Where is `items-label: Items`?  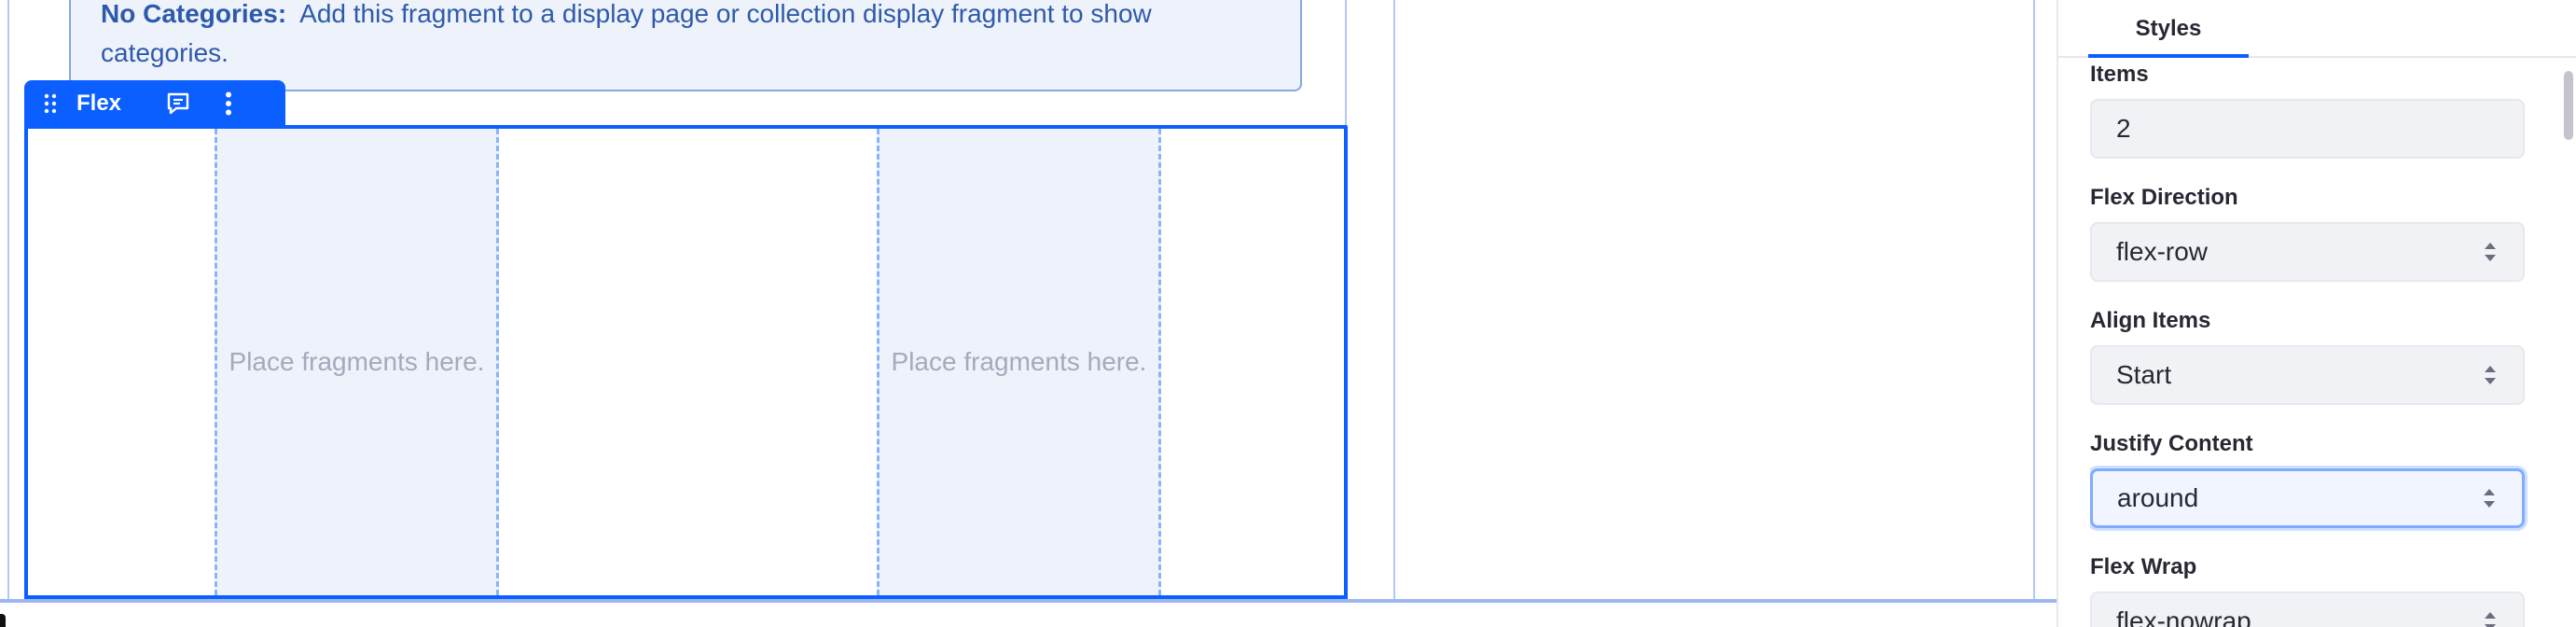 items-label: Items is located at coordinates (2119, 75).